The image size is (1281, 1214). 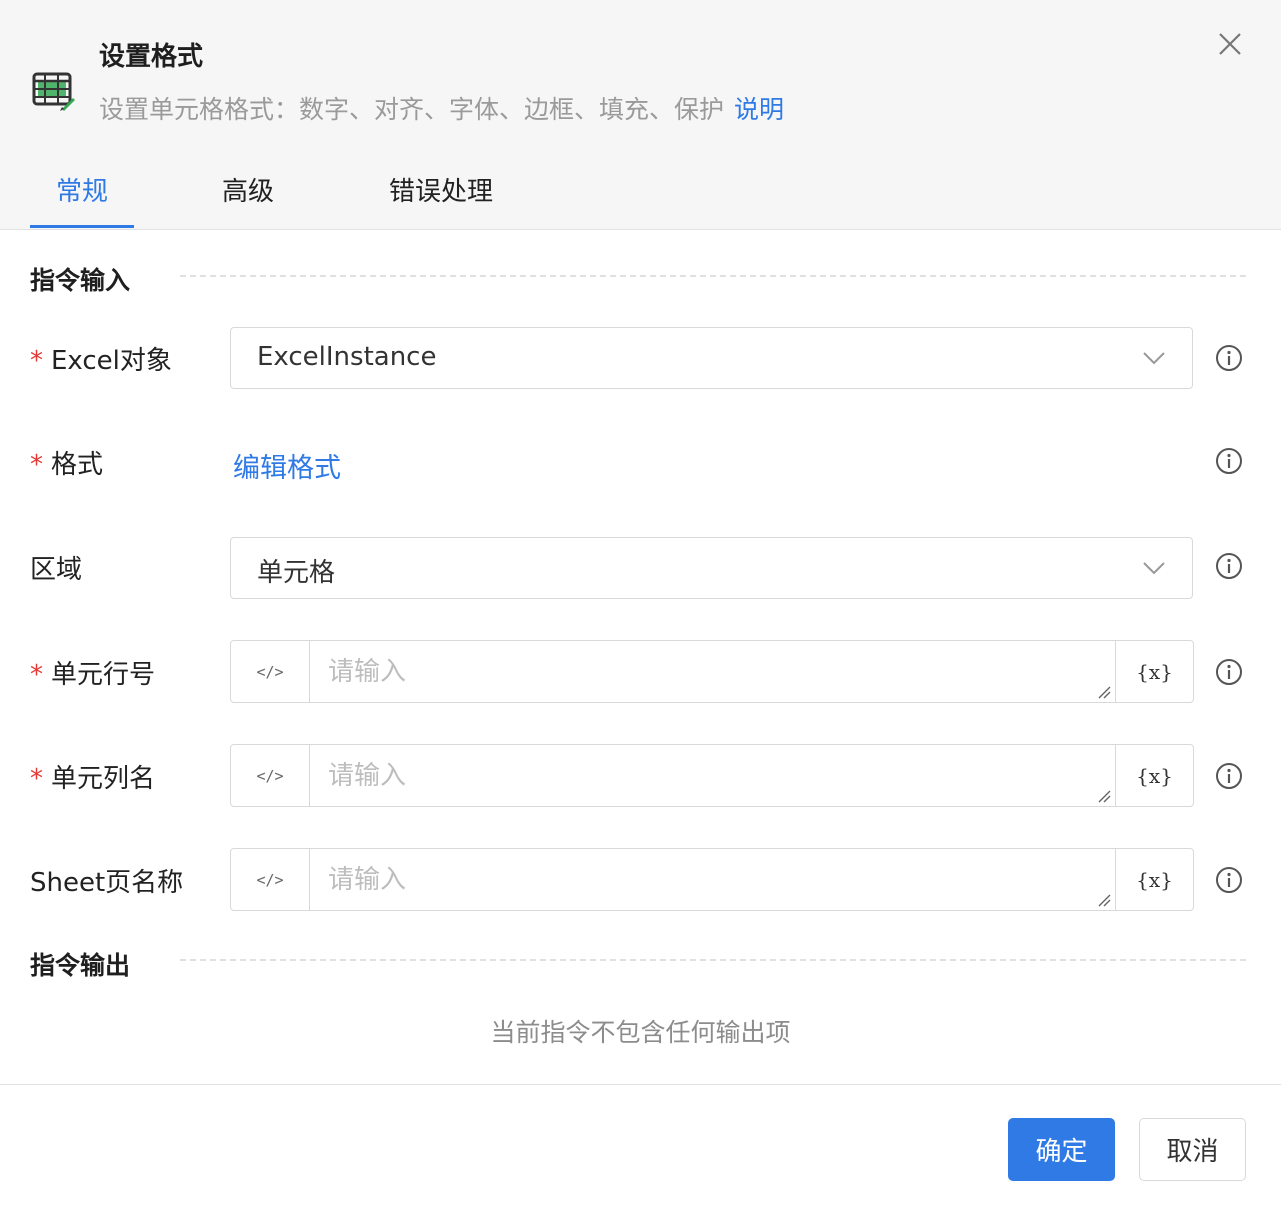 What do you see at coordinates (1192, 1149) in the screenshot?
I see `cancel-button: 取消` at bounding box center [1192, 1149].